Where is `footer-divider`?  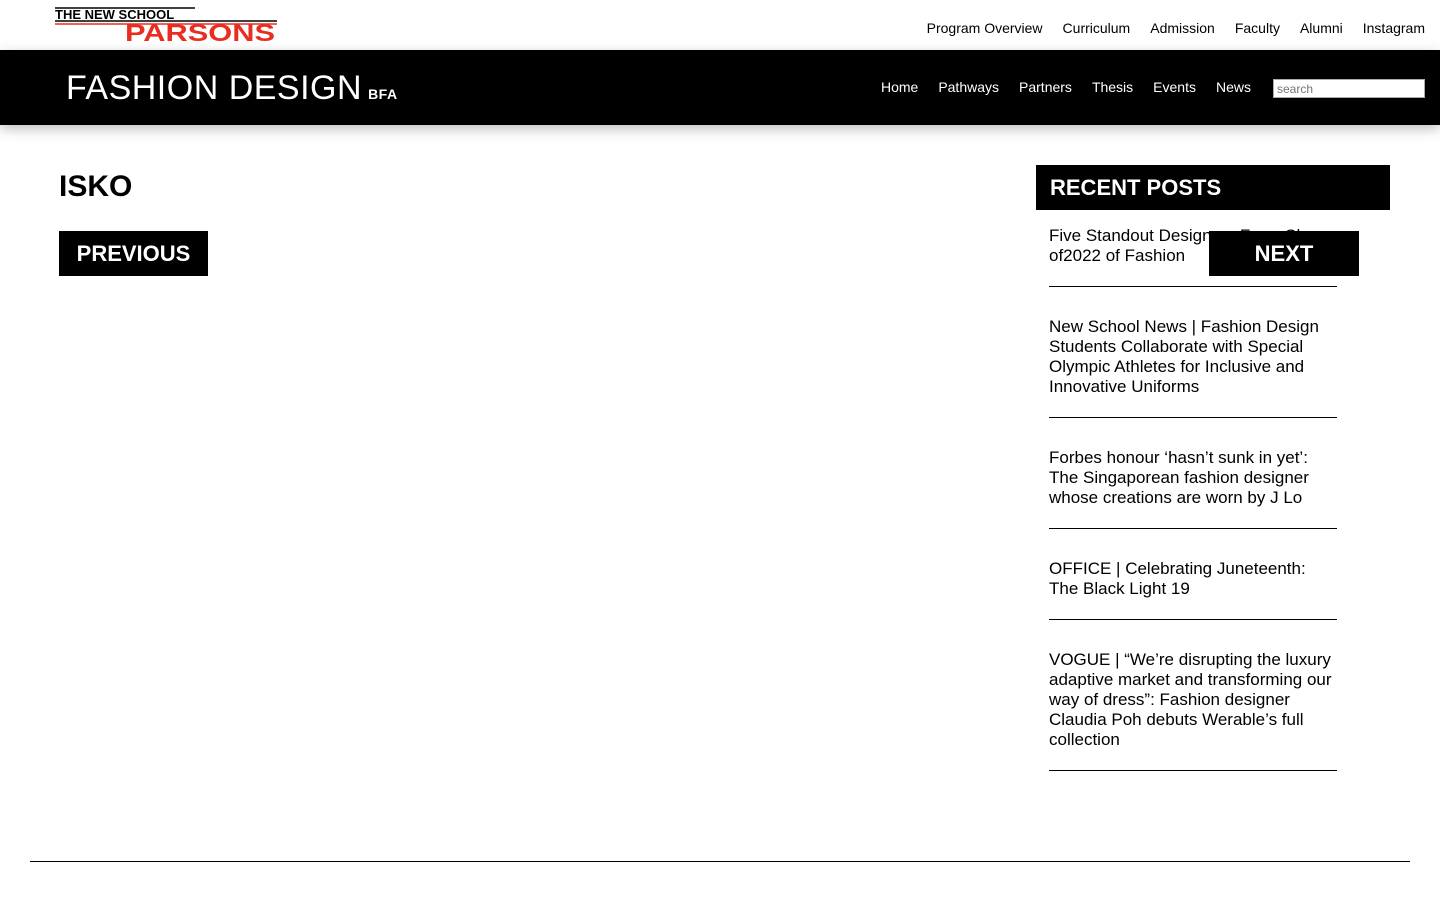 footer-divider is located at coordinates (720, 861).